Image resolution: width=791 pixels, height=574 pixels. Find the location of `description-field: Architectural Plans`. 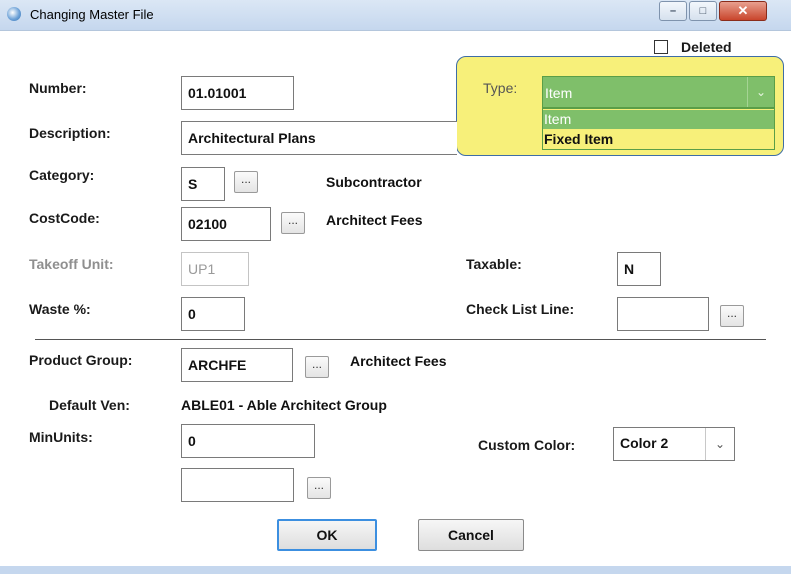

description-field: Architectural Plans is located at coordinates (319, 138).